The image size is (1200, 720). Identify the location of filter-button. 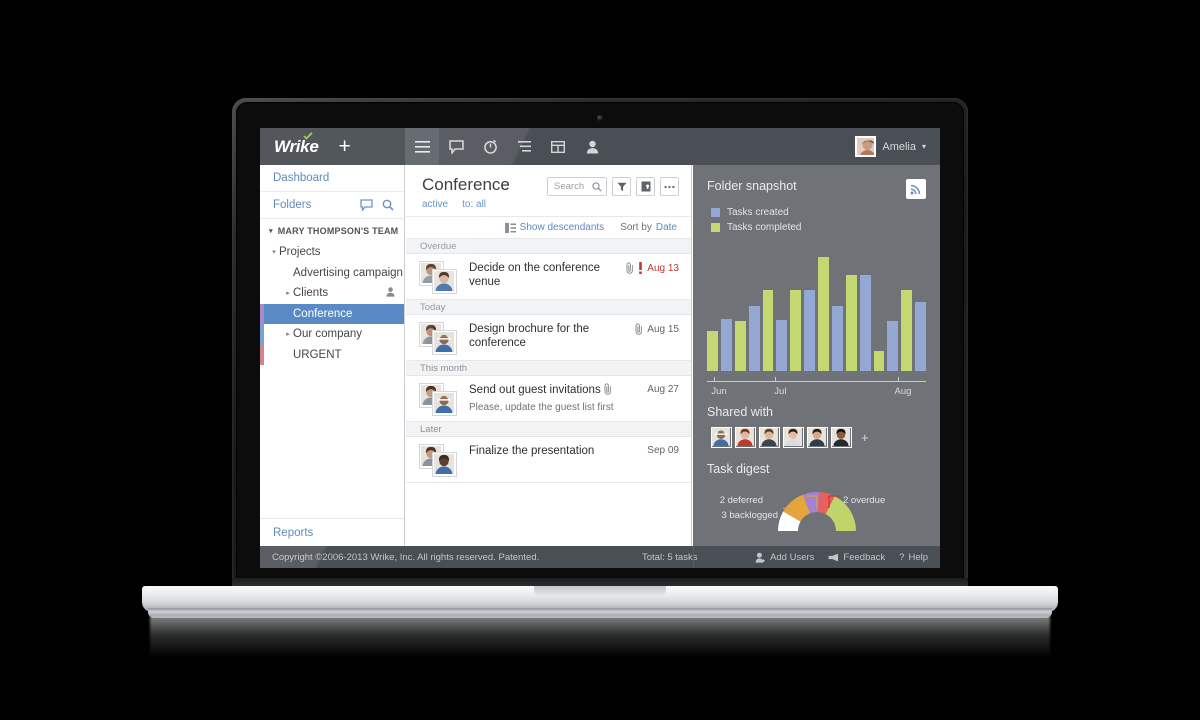
(621, 186).